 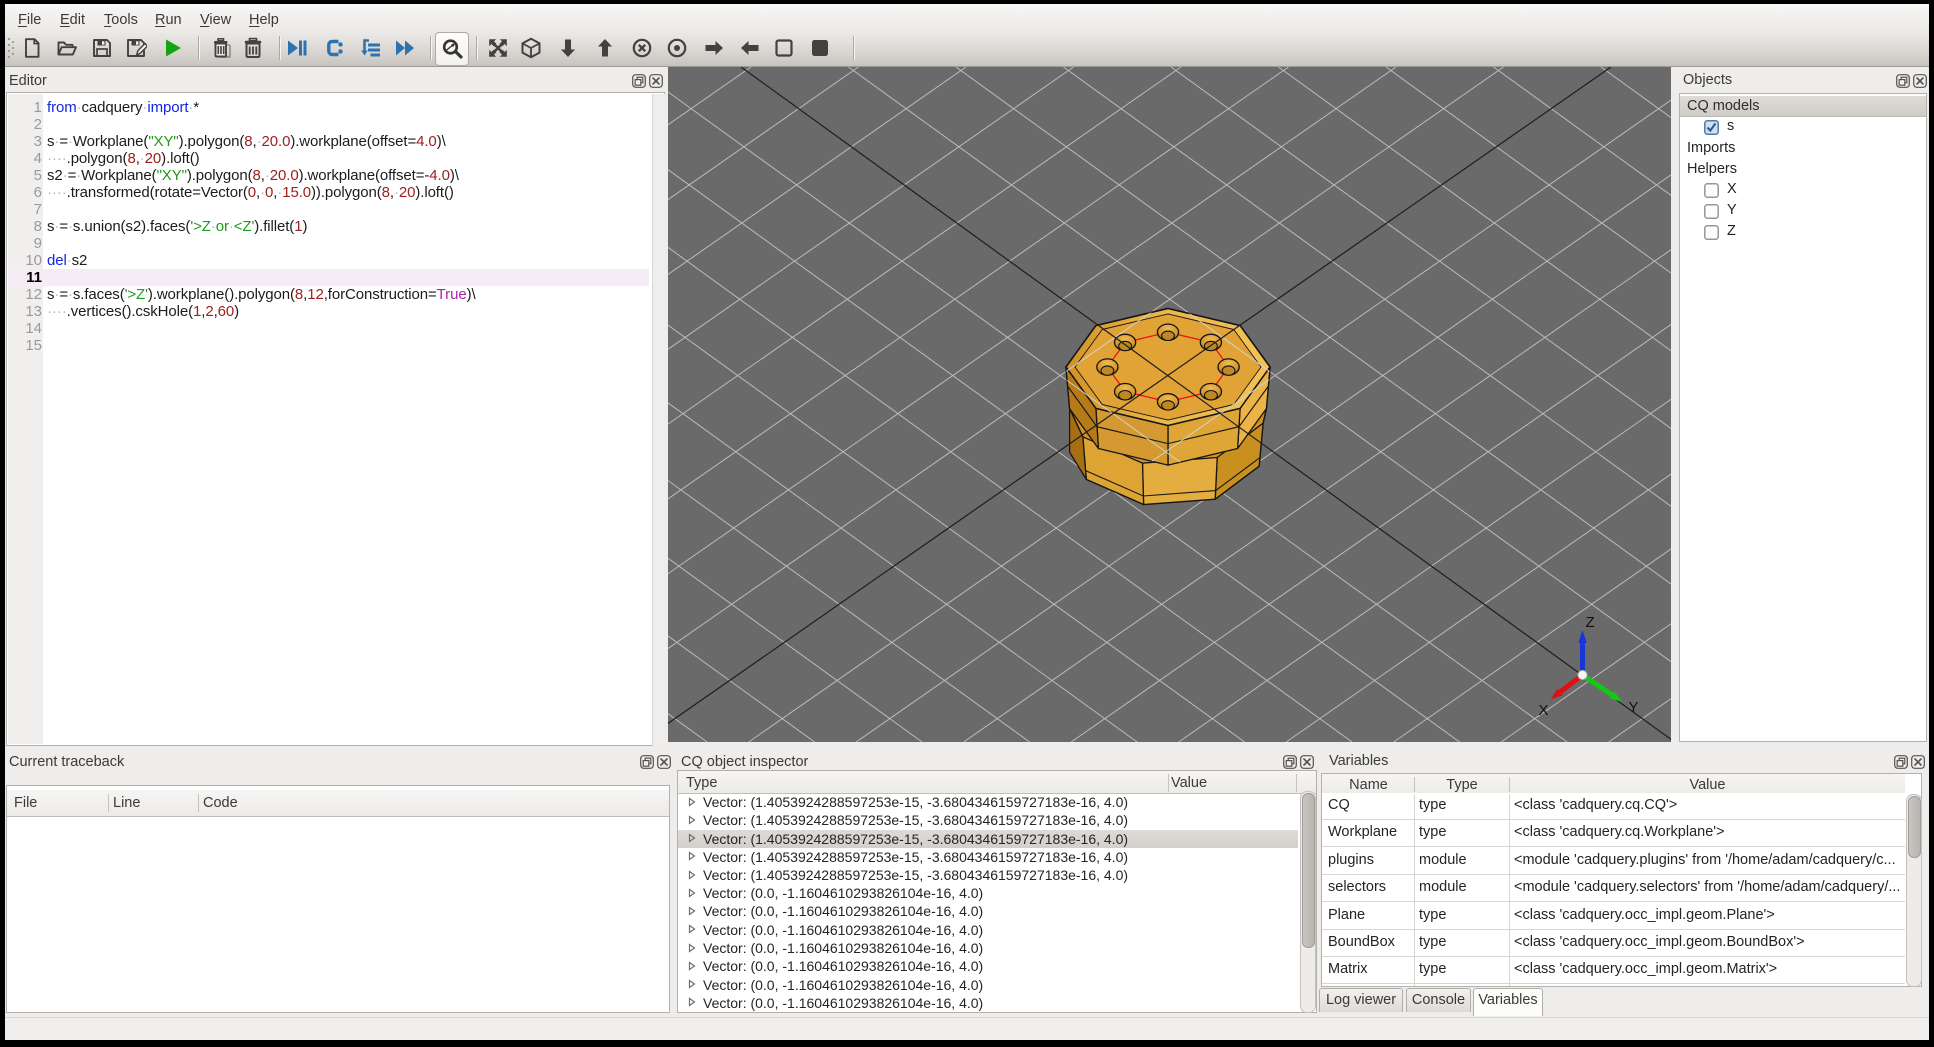 What do you see at coordinates (1544, 710) in the screenshot?
I see `svg-text: X` at bounding box center [1544, 710].